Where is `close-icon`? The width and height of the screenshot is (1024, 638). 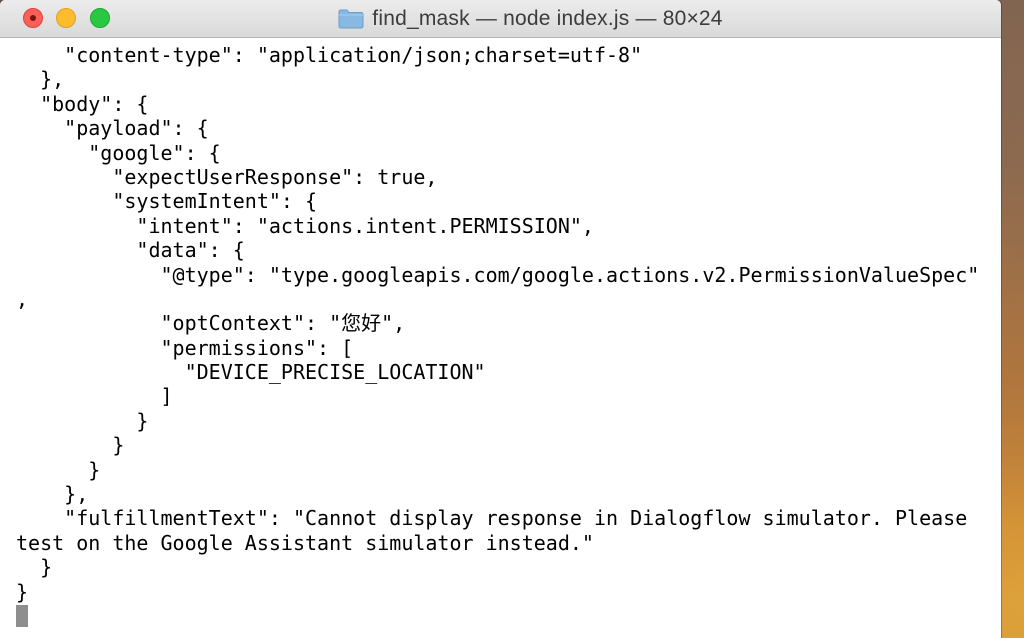
close-icon is located at coordinates (33, 18).